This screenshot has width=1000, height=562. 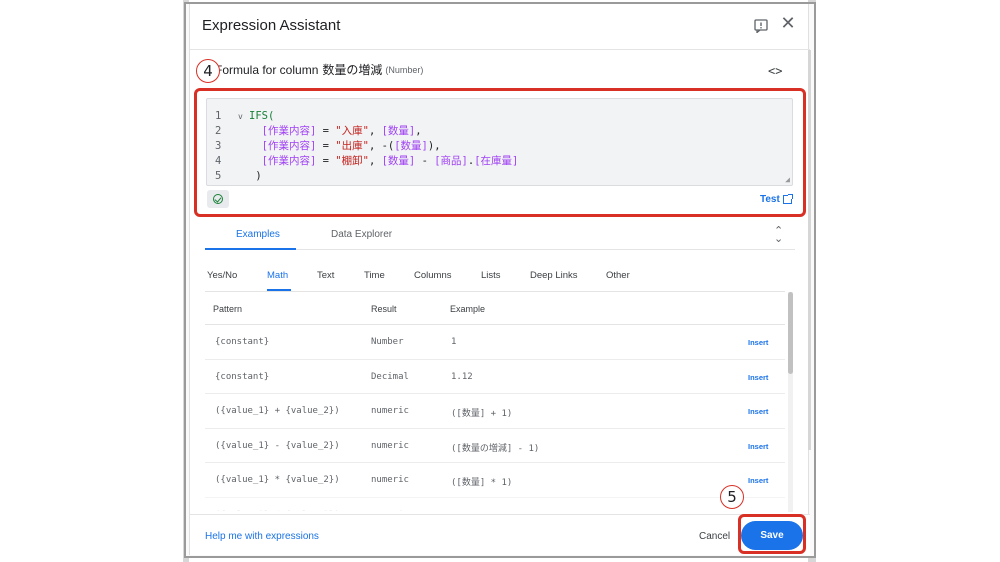 What do you see at coordinates (500, 27) in the screenshot?
I see `dialog-header: Expression Assistant ✕` at bounding box center [500, 27].